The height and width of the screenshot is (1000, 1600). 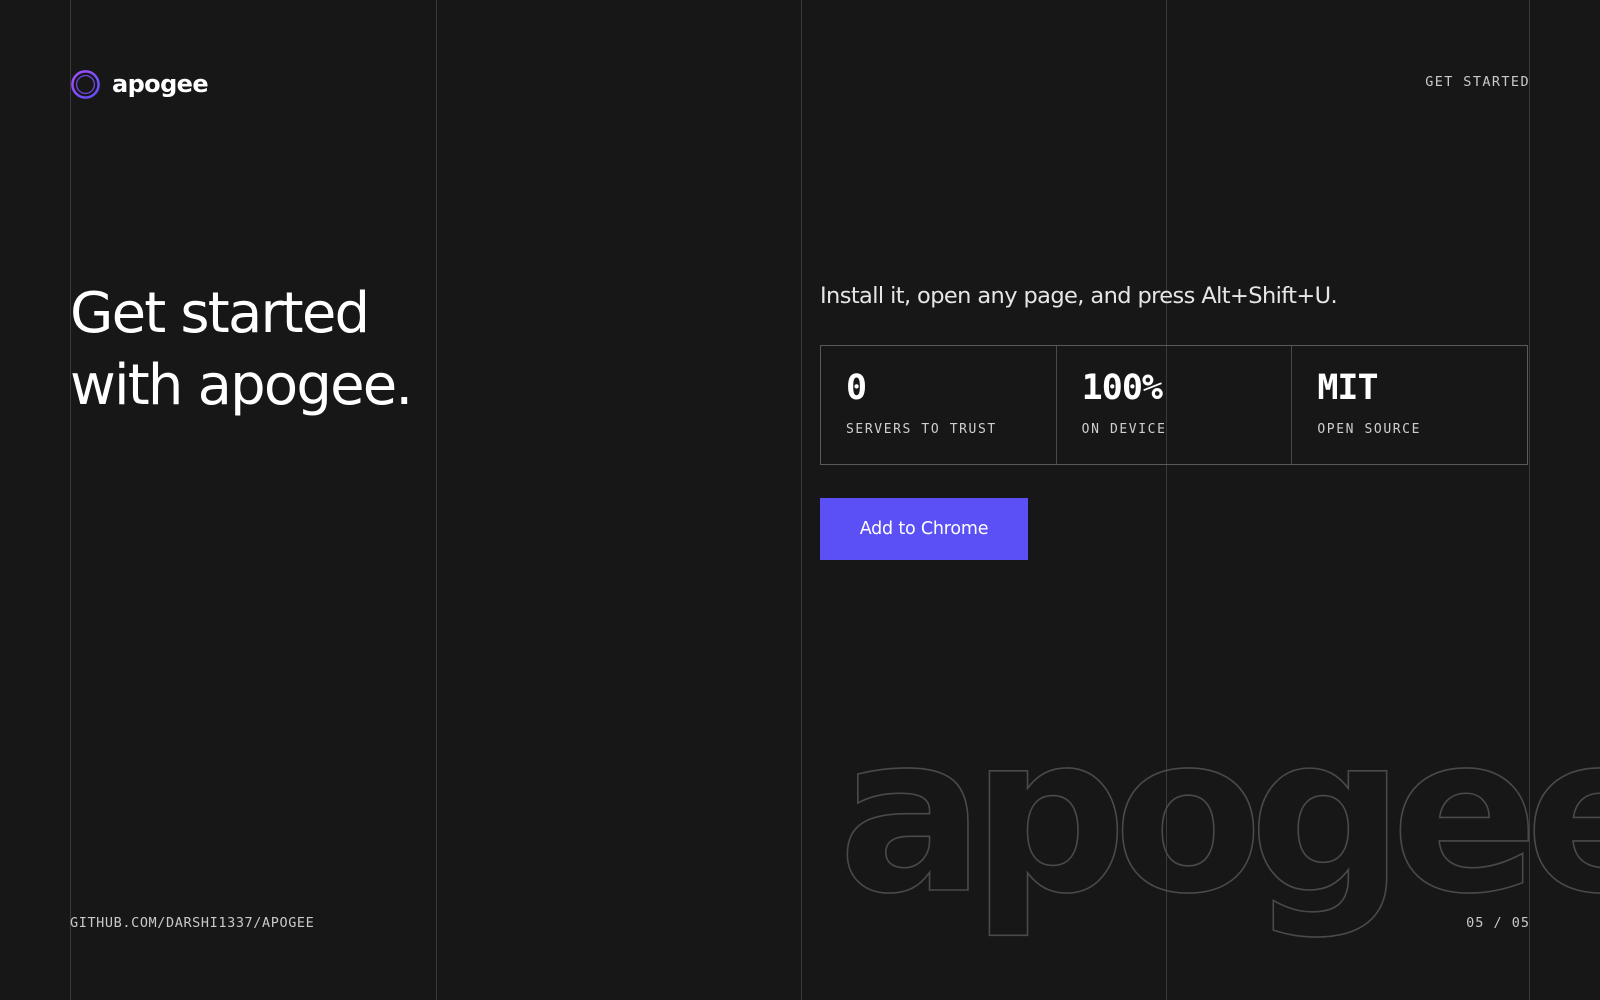 What do you see at coordinates (1477, 82) in the screenshot?
I see `get-started-link: GET STARTED` at bounding box center [1477, 82].